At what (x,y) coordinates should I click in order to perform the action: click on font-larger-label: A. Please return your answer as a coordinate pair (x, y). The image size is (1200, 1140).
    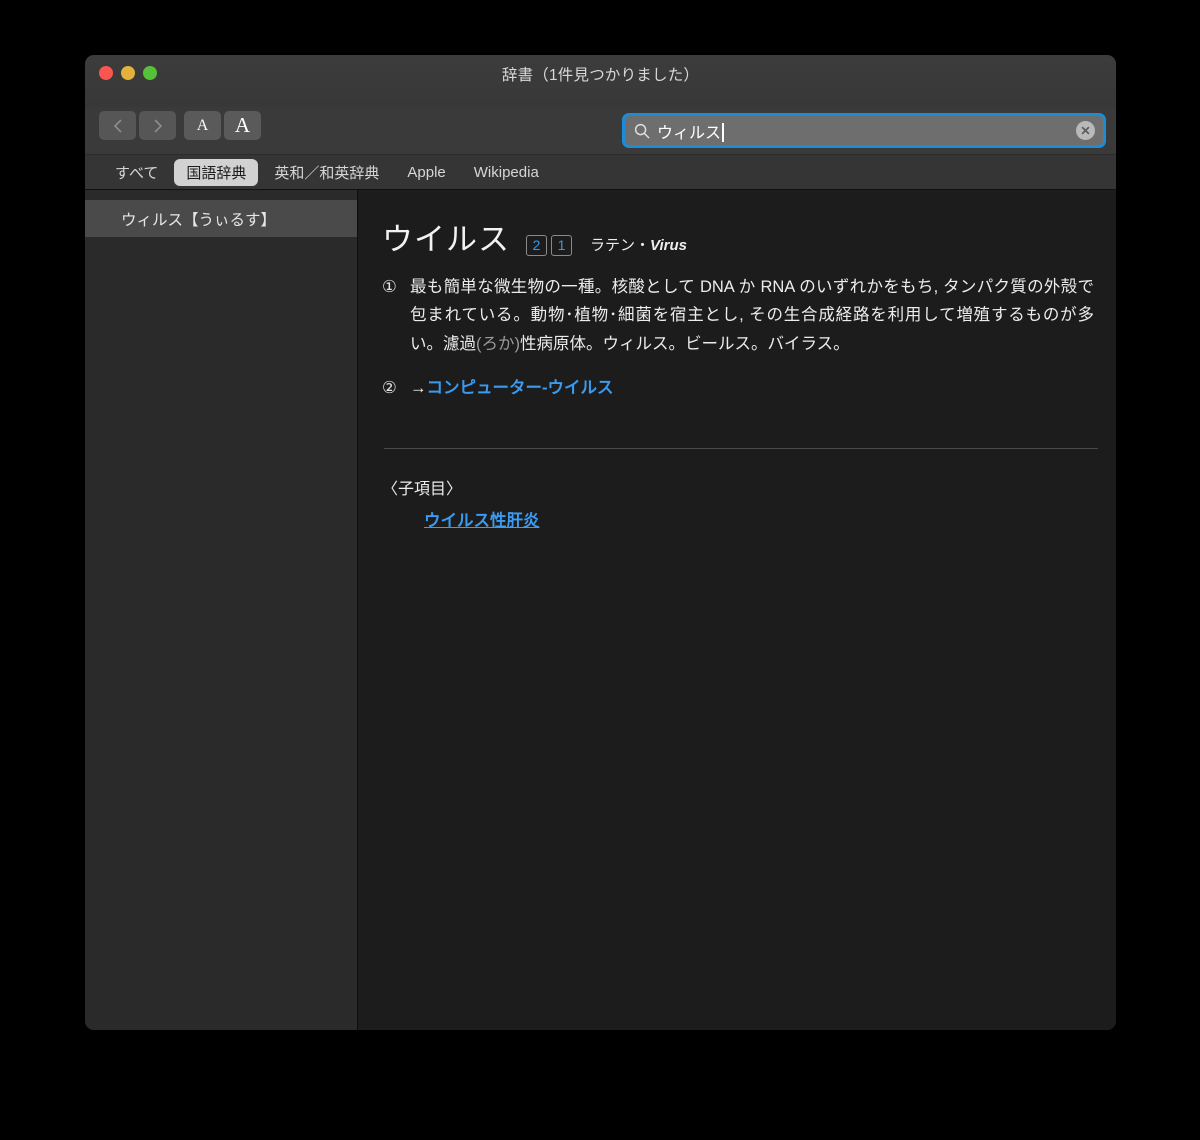
    Looking at the image, I should click on (242, 125).